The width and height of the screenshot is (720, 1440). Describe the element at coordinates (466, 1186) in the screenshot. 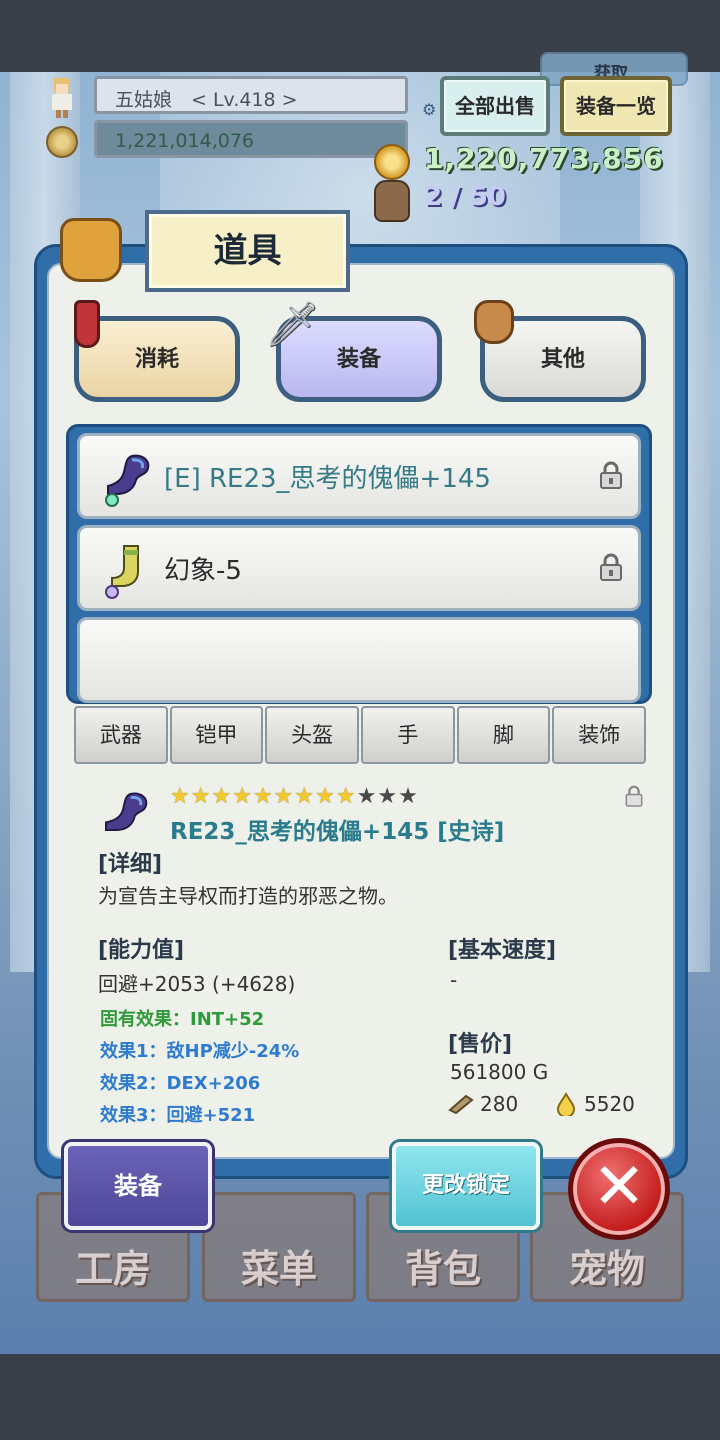

I see `change-lock-button: 更改锁定` at that location.